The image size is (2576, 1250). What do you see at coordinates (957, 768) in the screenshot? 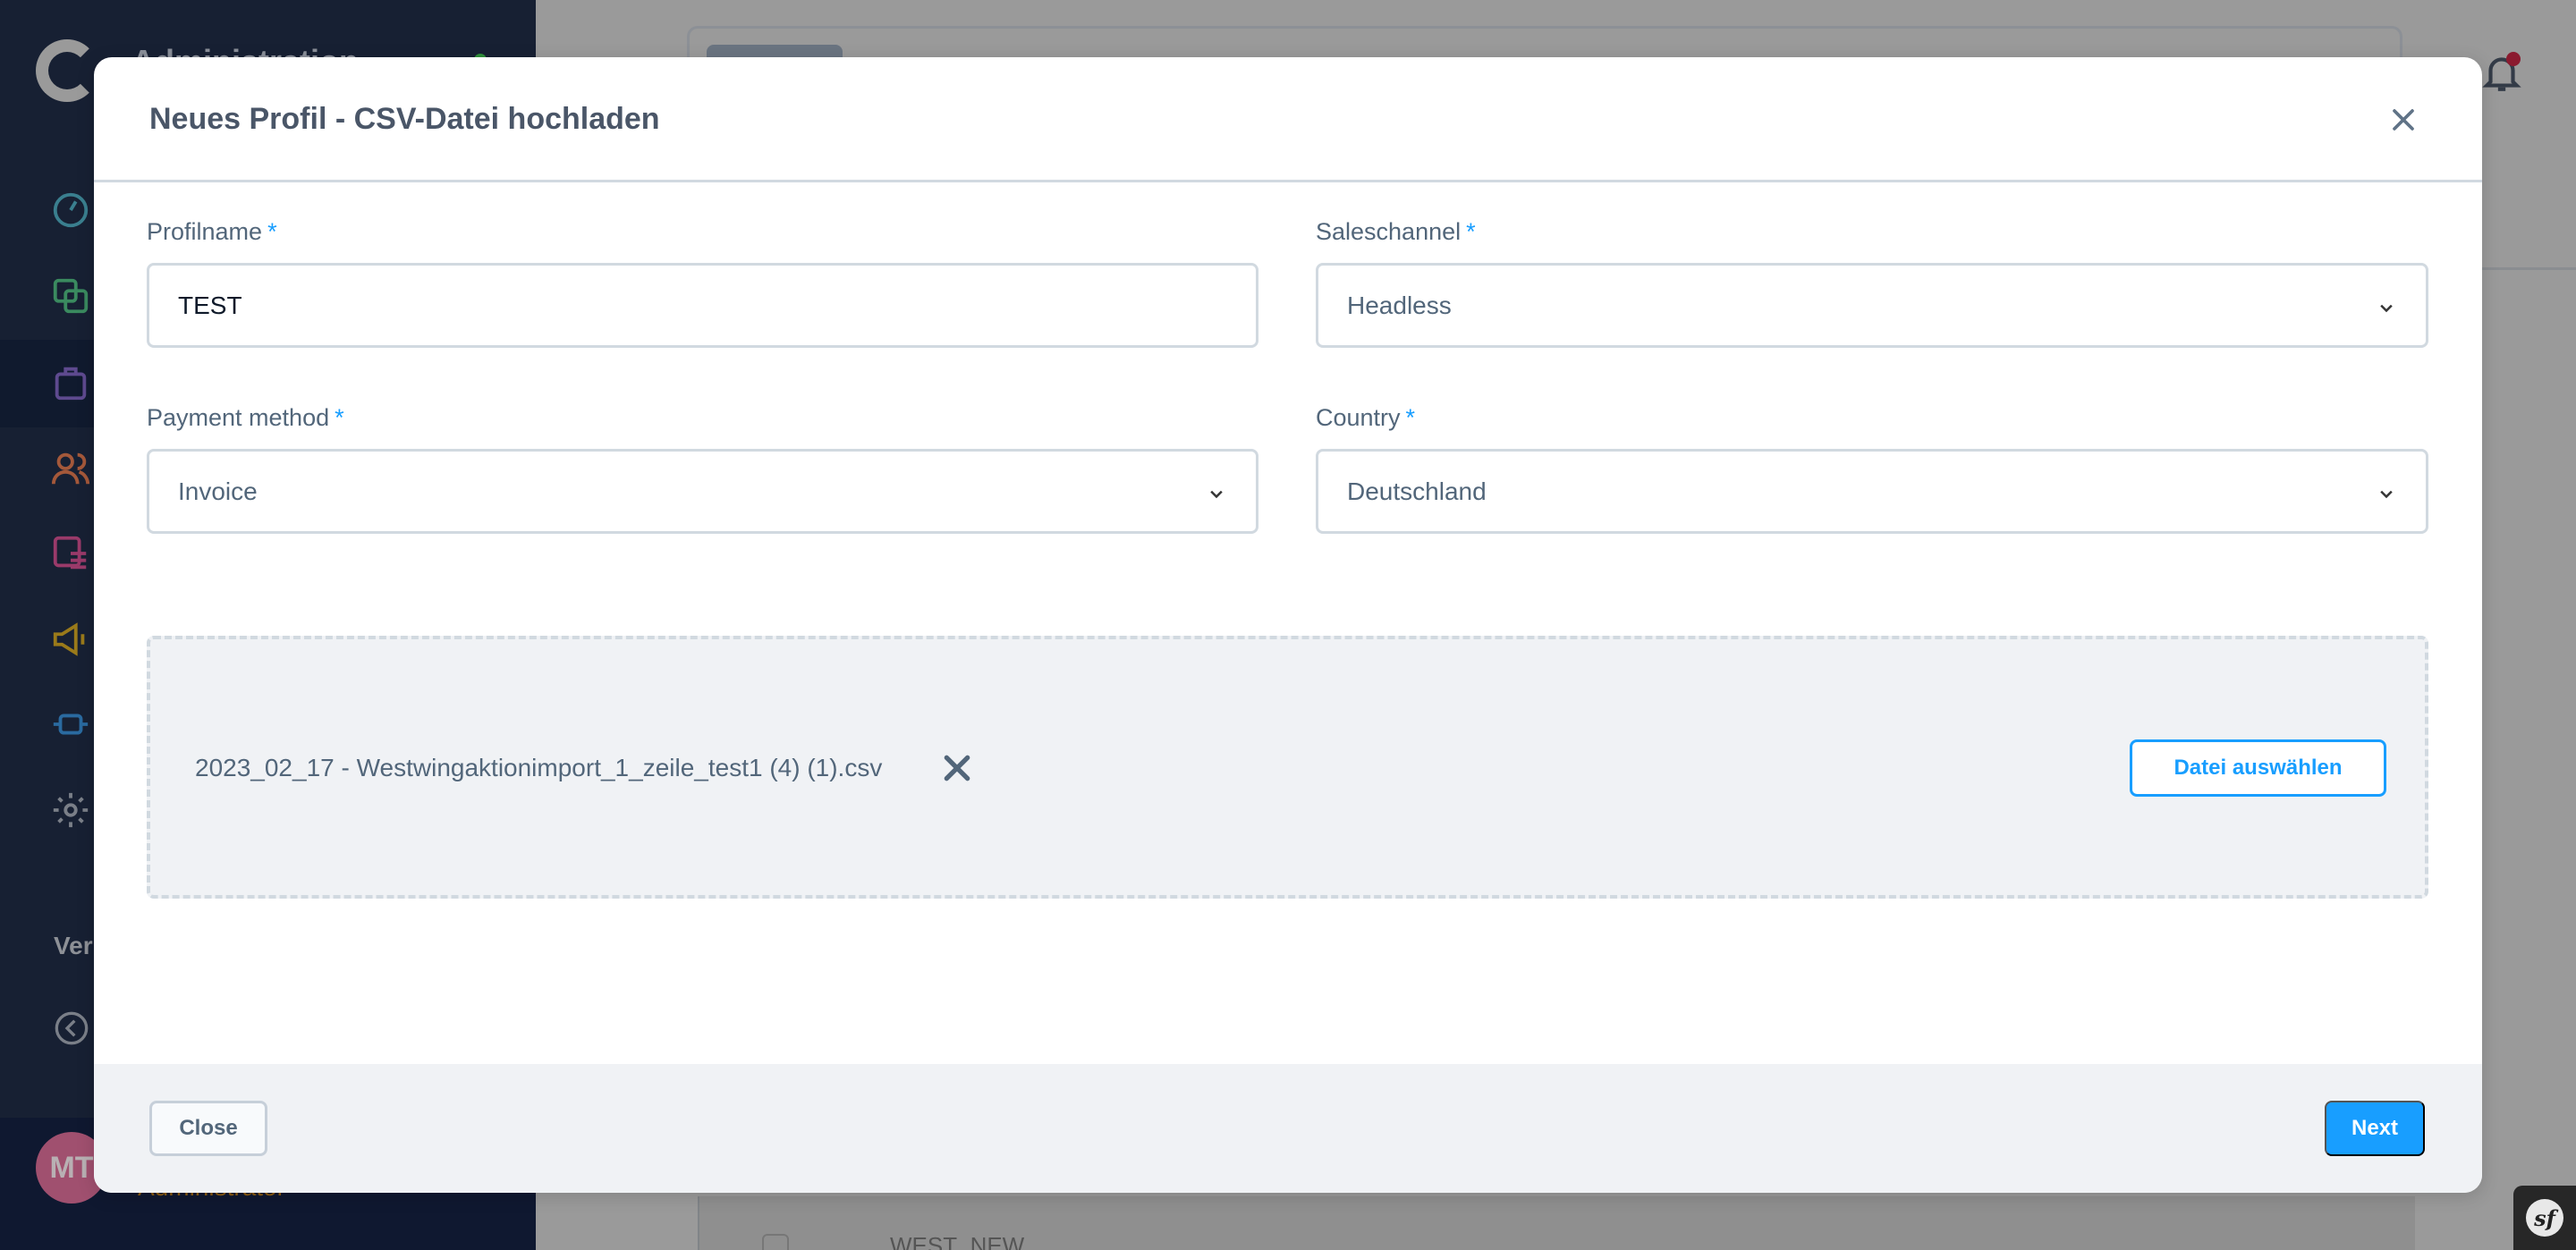
I see `remove-file-icon` at bounding box center [957, 768].